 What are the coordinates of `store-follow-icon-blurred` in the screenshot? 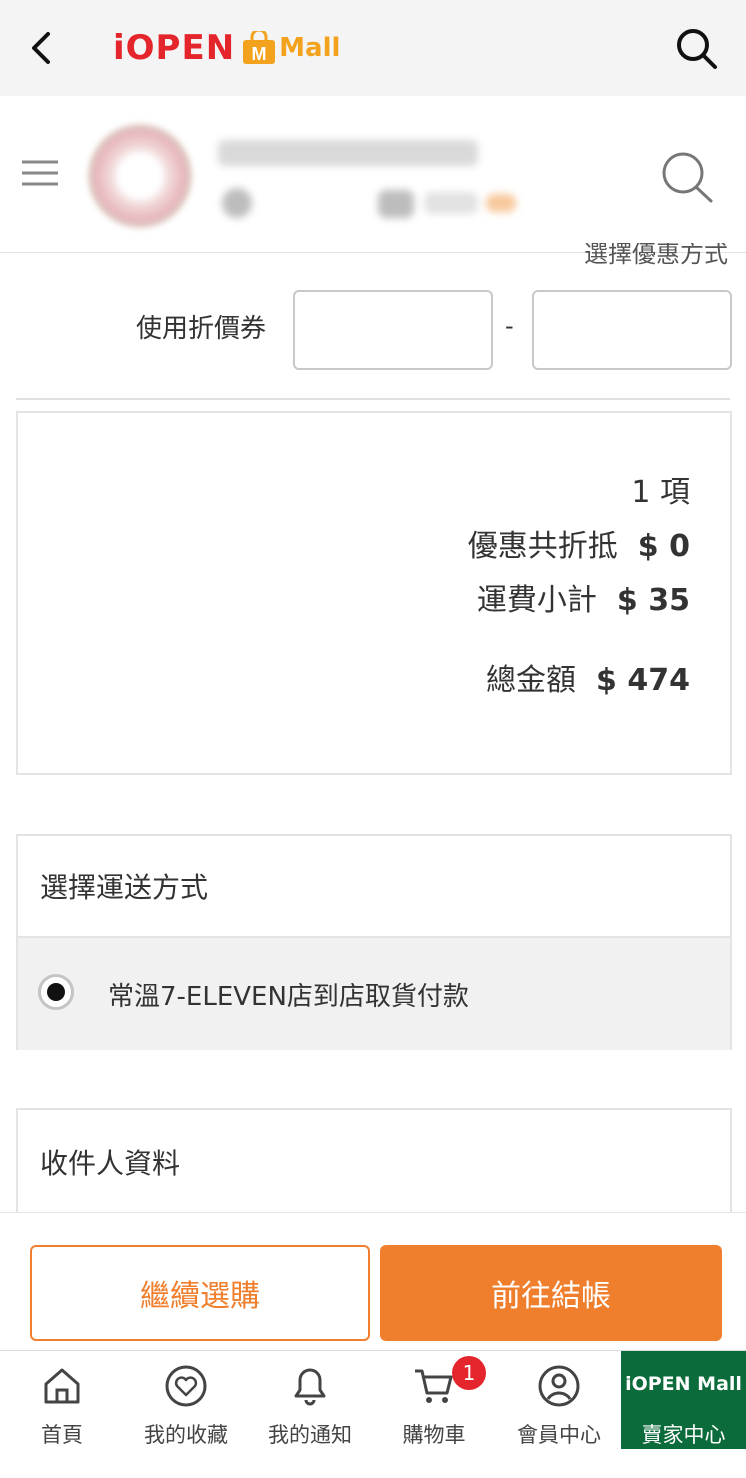 It's located at (396, 204).